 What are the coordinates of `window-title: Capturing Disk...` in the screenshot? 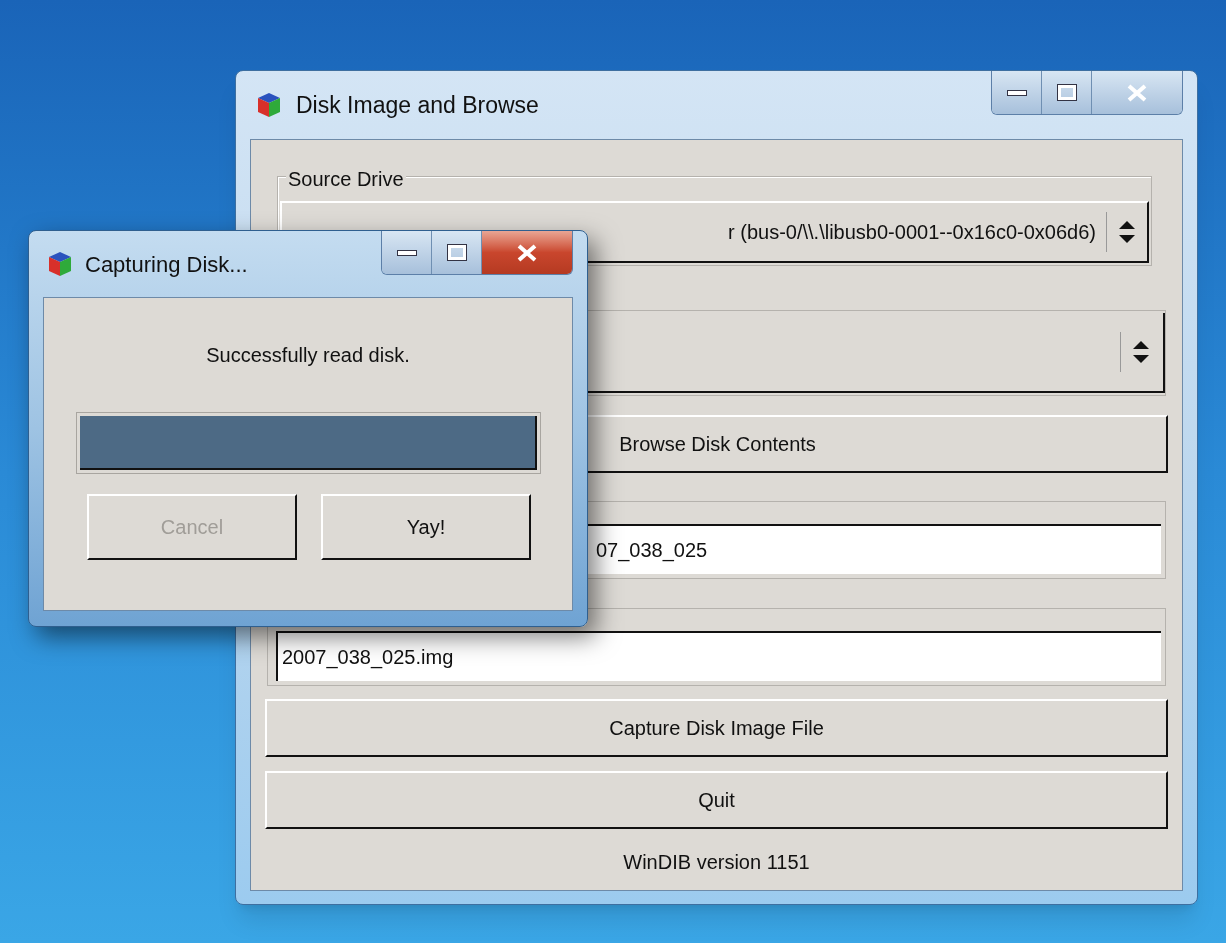 It's located at (166, 264).